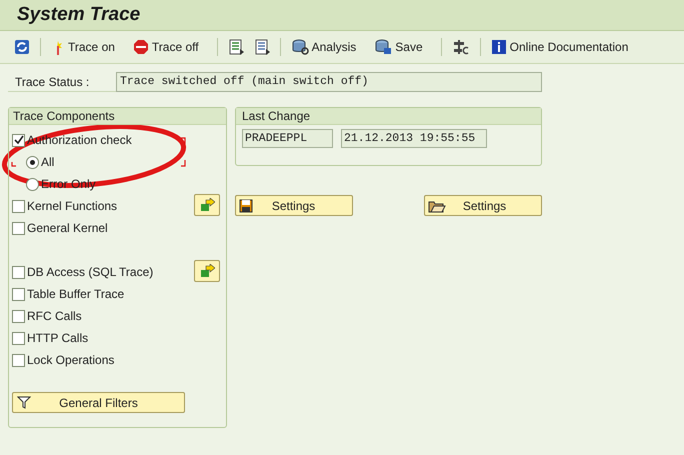  What do you see at coordinates (398, 47) in the screenshot?
I see `toolbar-button: Save` at bounding box center [398, 47].